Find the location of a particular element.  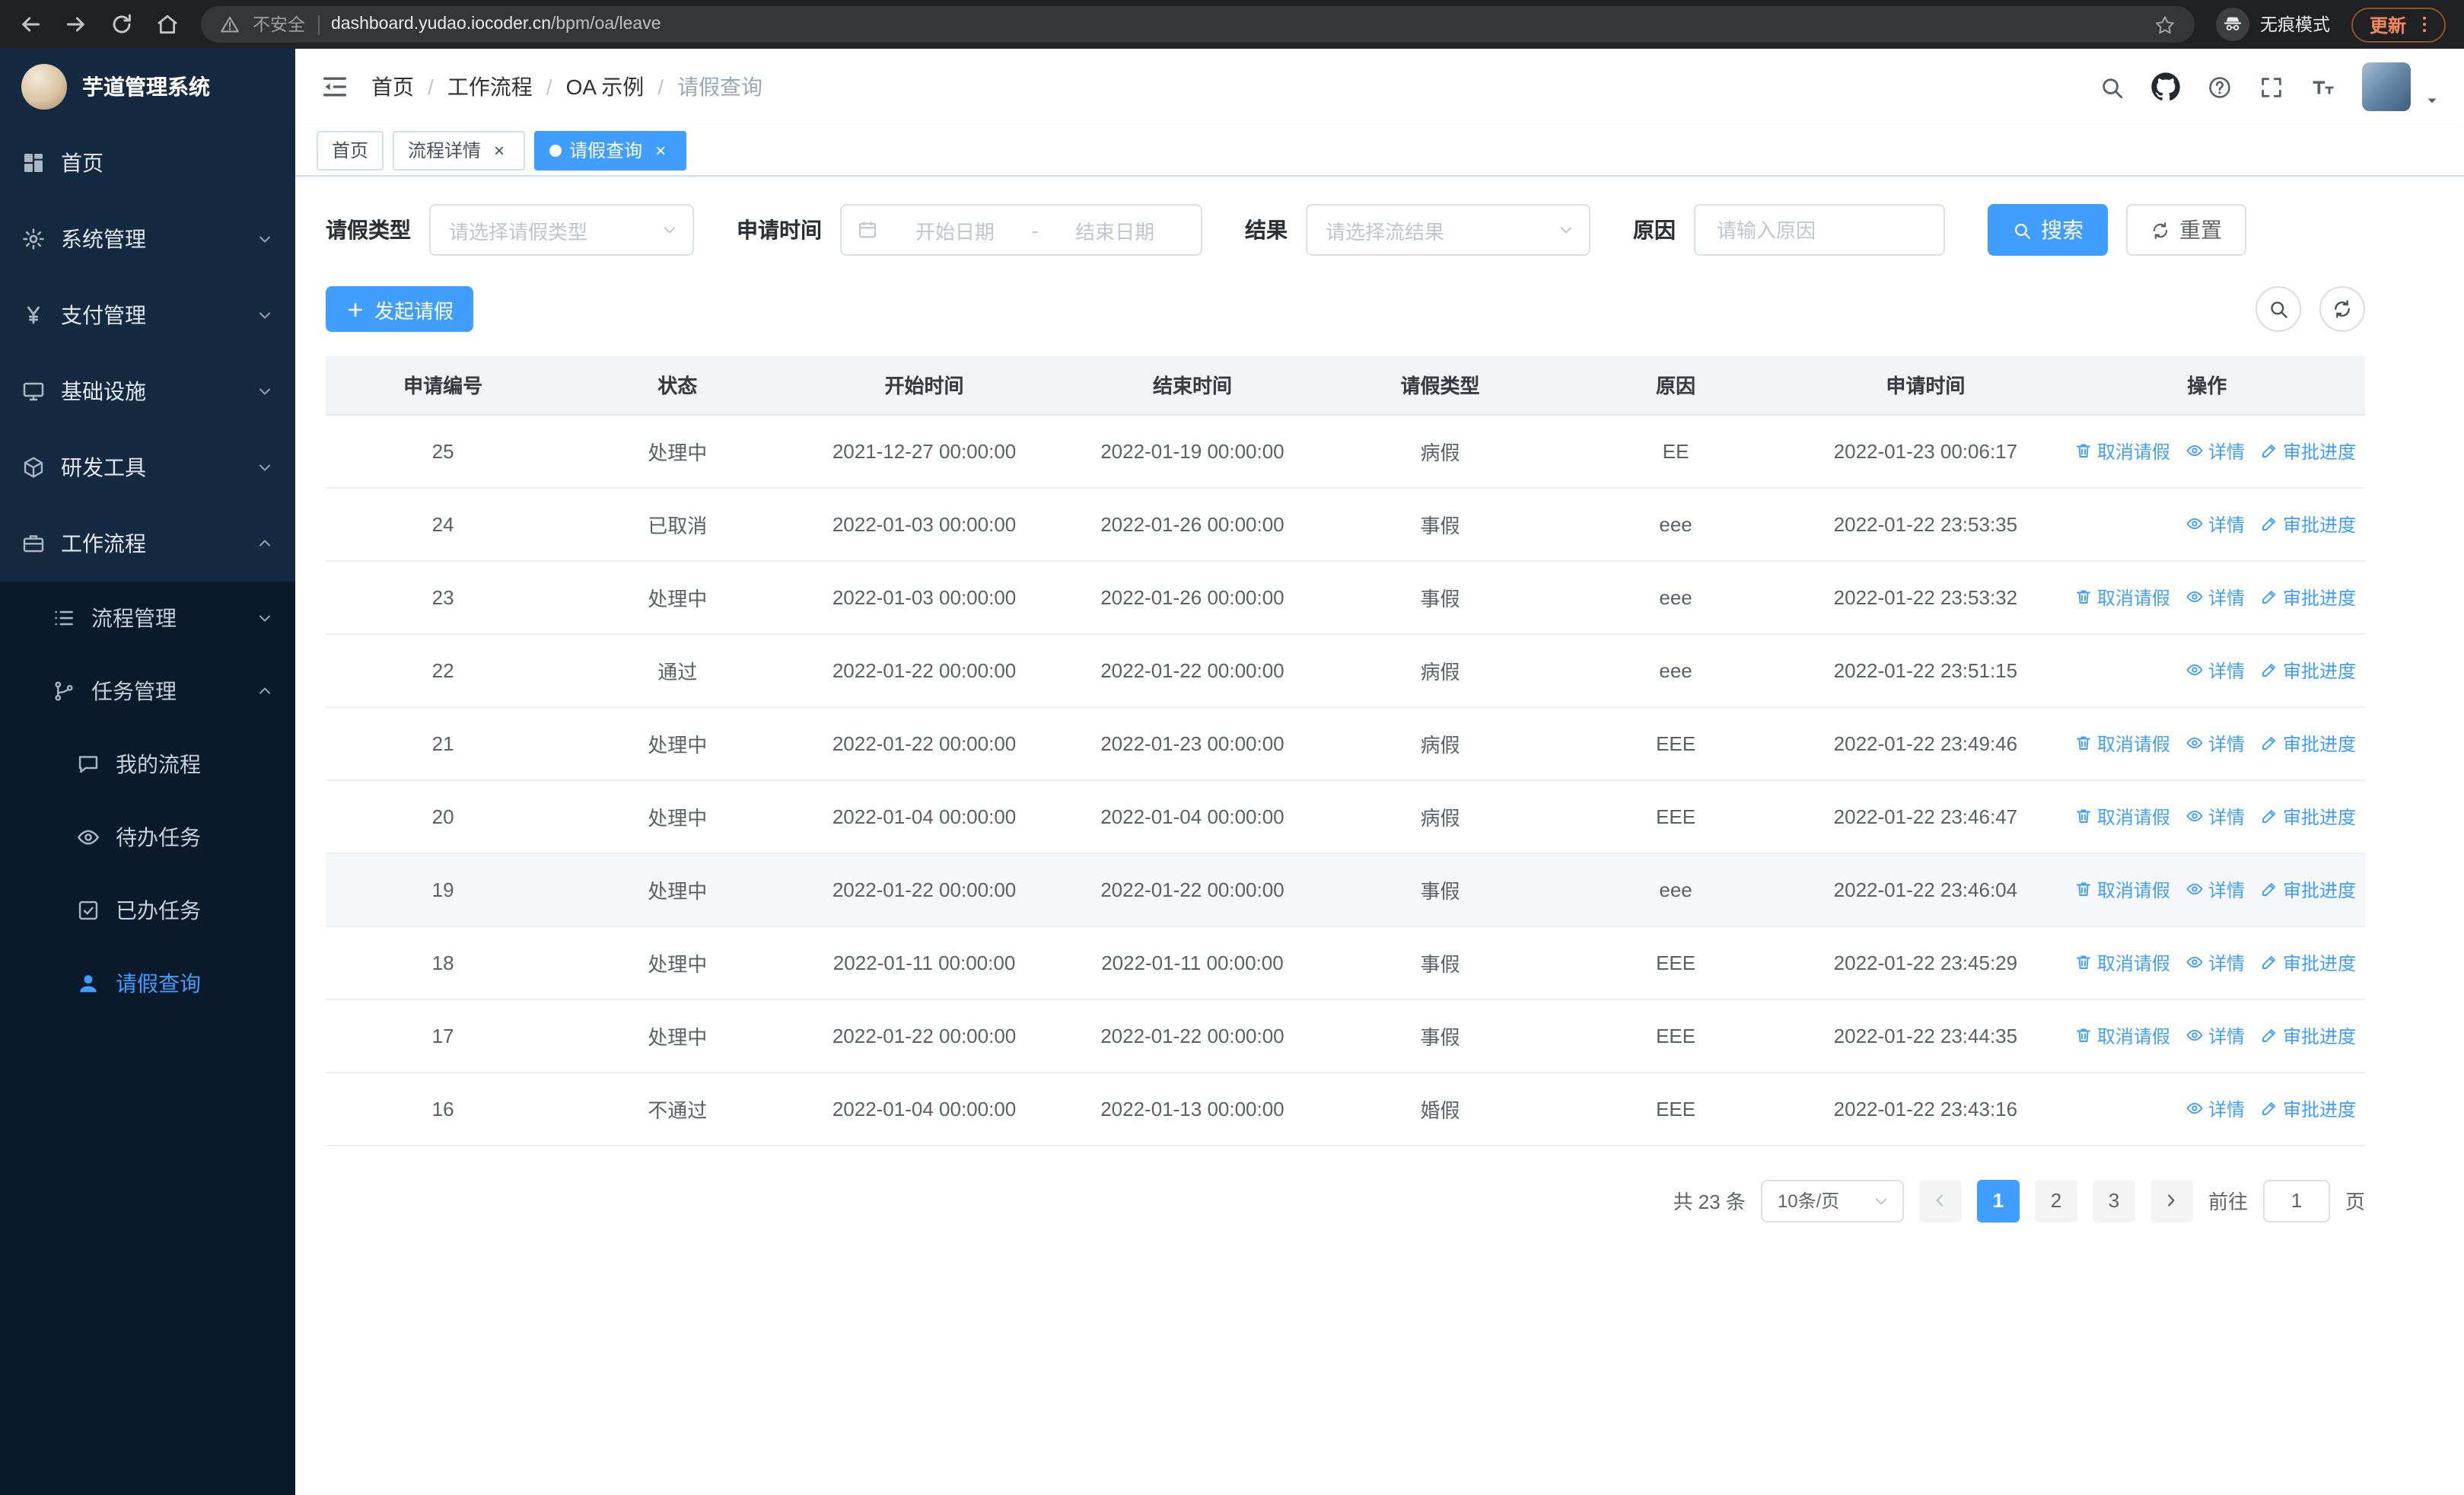

cell-start-time: 2022-01-22 00:00:00 is located at coordinates (924, 670).